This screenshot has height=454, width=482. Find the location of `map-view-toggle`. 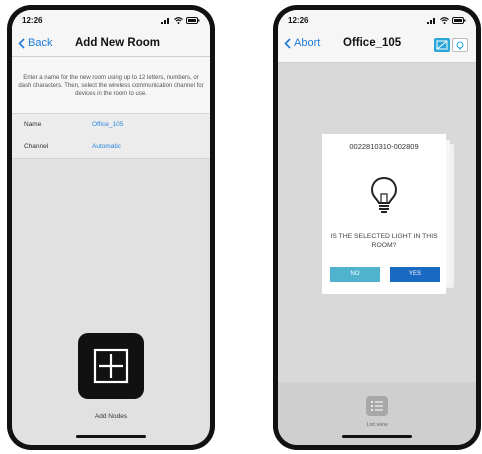

map-view-toggle is located at coordinates (442, 45).